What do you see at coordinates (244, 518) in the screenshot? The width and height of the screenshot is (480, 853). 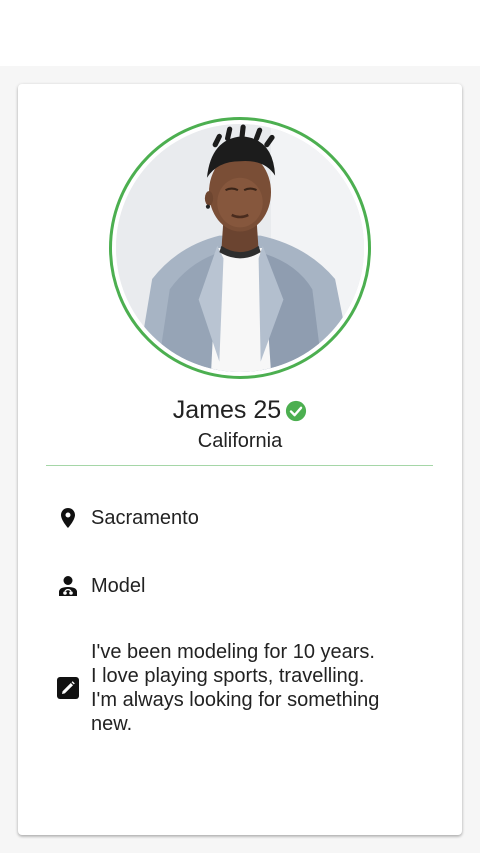 I see `city-row: Sacramento` at bounding box center [244, 518].